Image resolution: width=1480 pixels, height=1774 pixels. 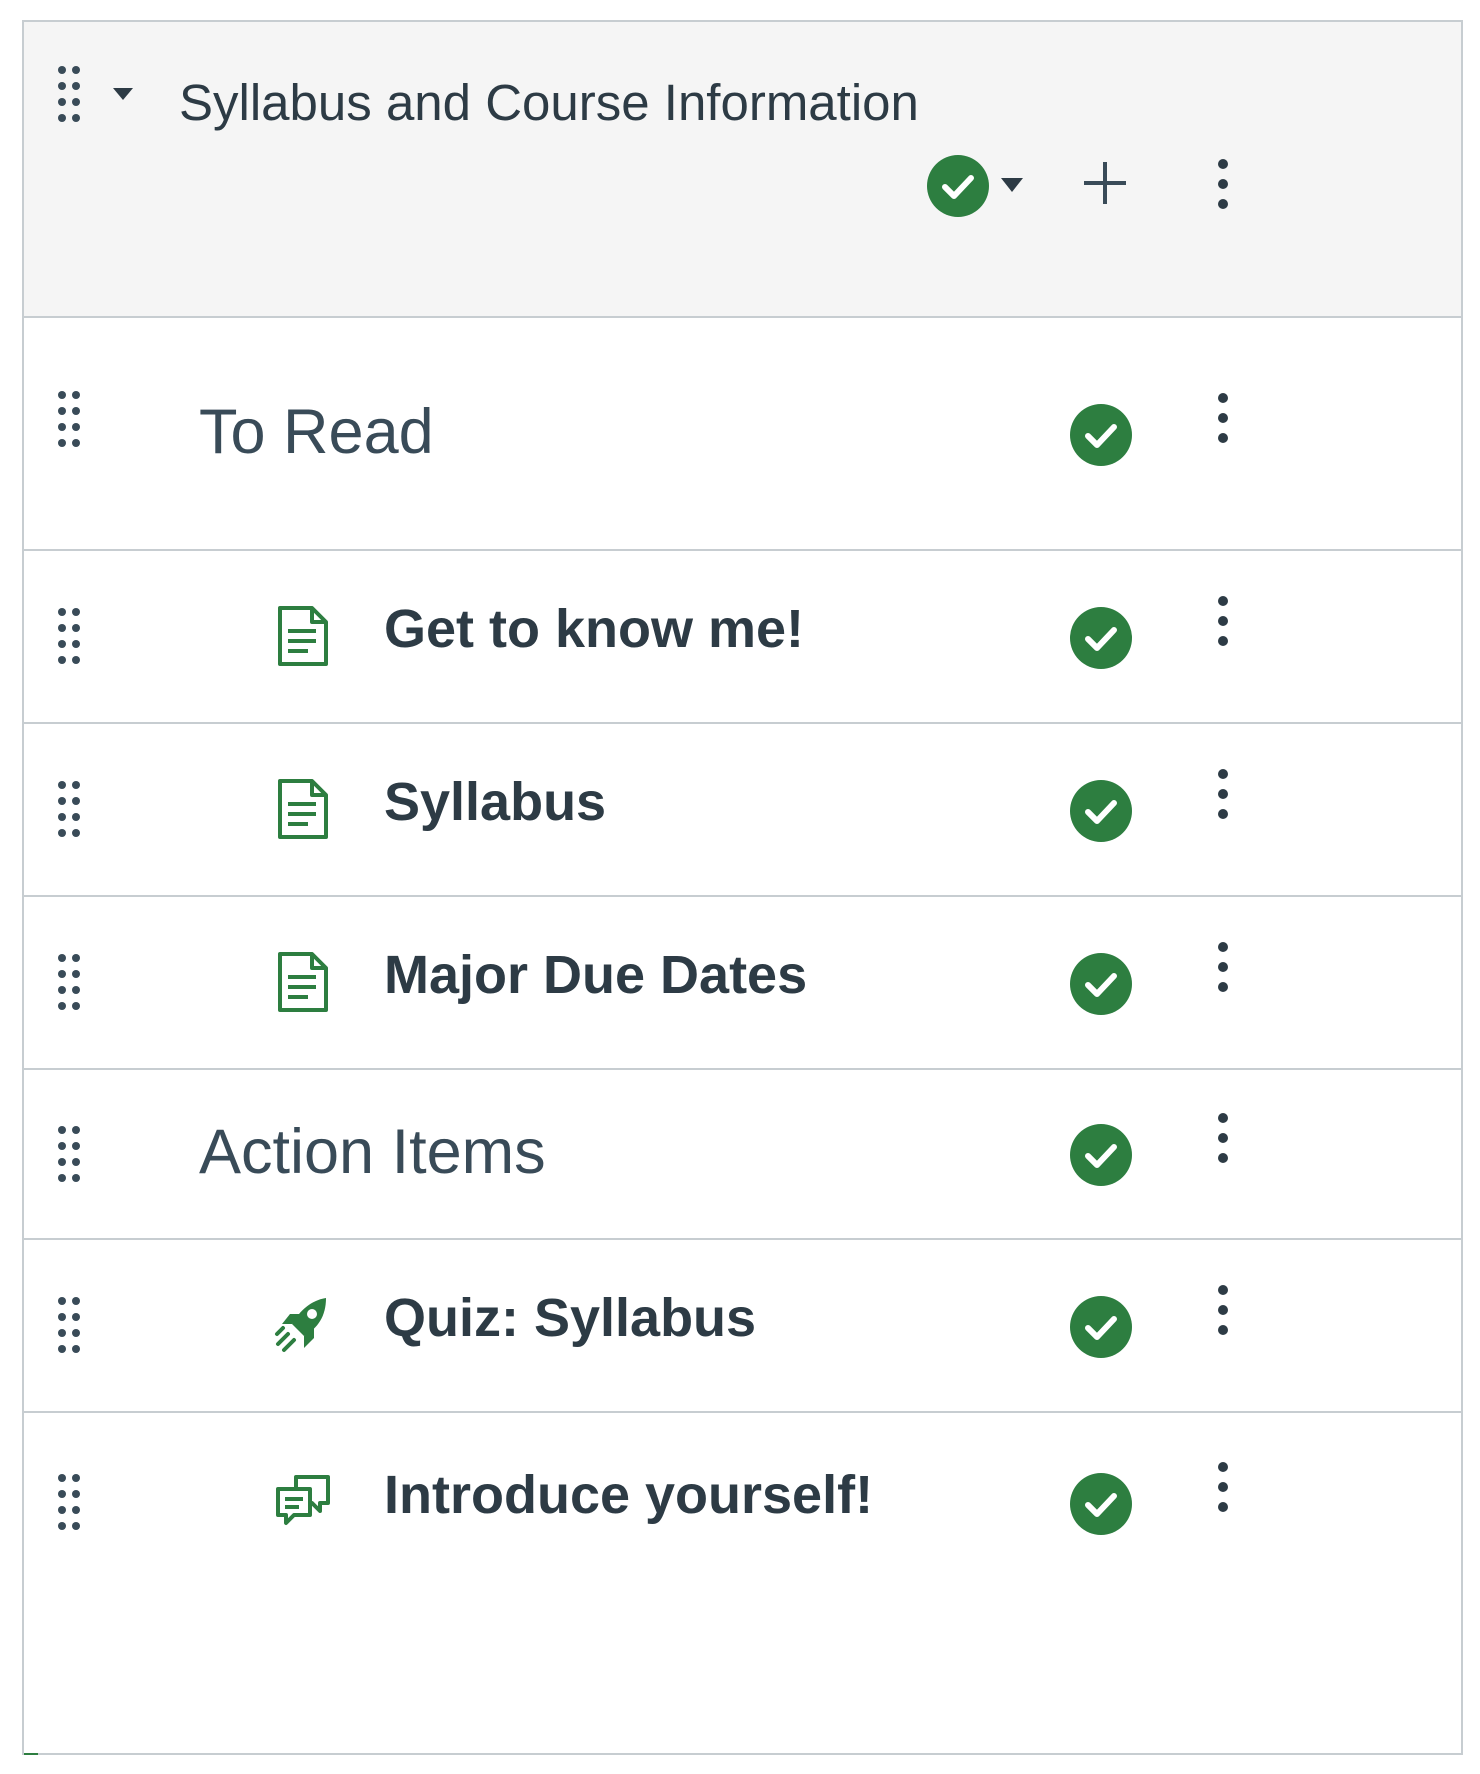 I want to click on item-title: Quiz: Syllabus, so click(x=570, y=1318).